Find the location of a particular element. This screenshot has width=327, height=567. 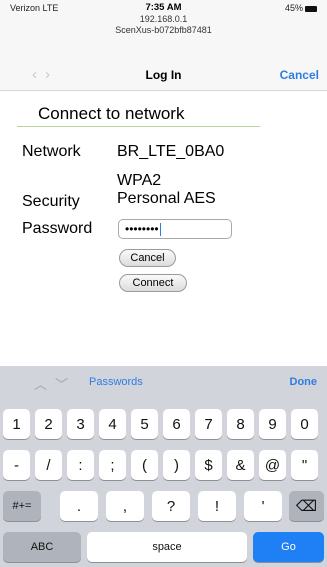

security-label: Security is located at coordinates (51, 201).